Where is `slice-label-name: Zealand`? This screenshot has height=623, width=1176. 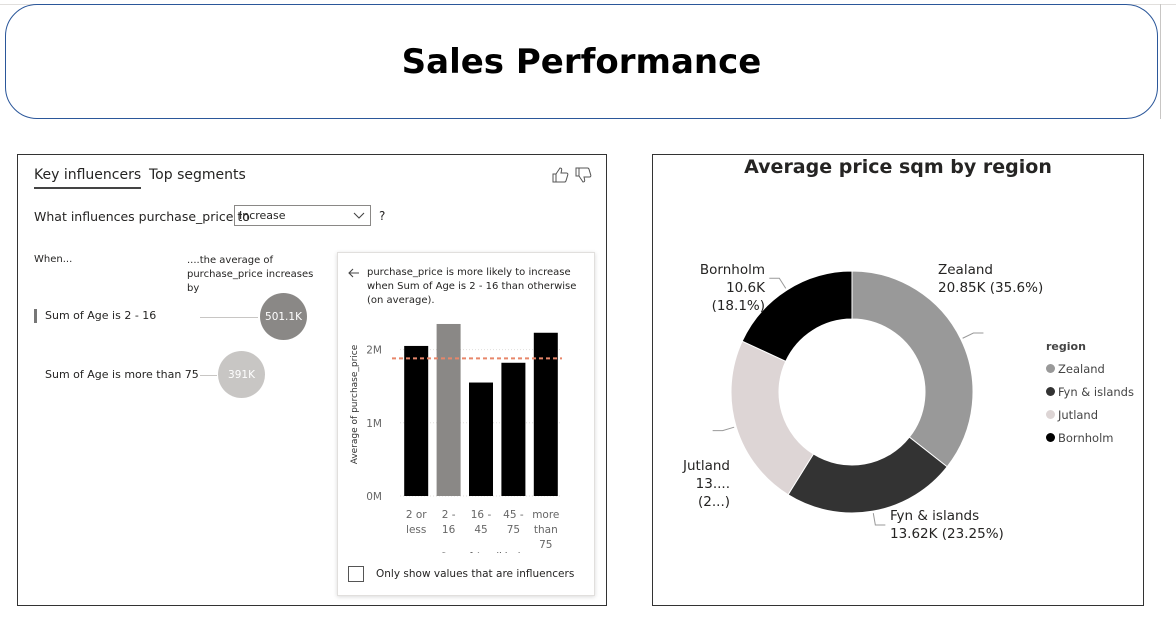
slice-label-name: Zealand is located at coordinates (965, 270).